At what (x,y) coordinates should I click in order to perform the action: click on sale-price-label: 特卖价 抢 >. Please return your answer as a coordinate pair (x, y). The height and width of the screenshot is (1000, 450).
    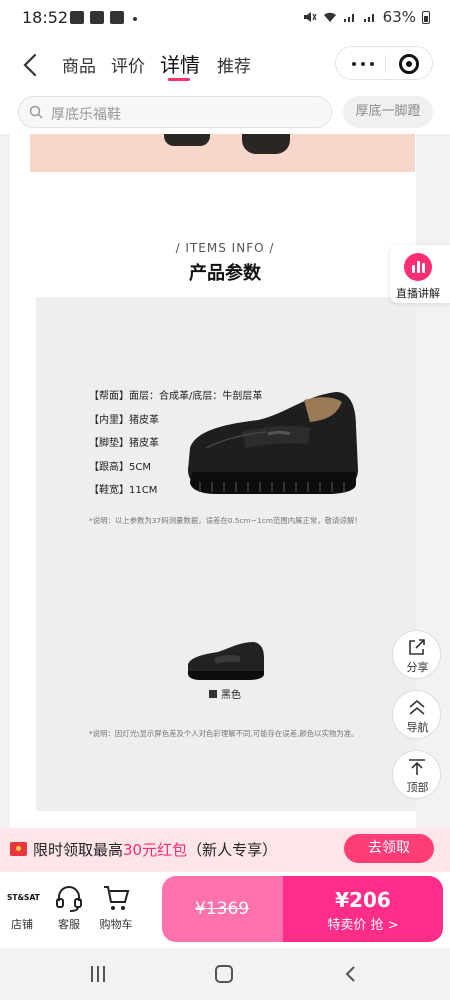
    Looking at the image, I should click on (363, 925).